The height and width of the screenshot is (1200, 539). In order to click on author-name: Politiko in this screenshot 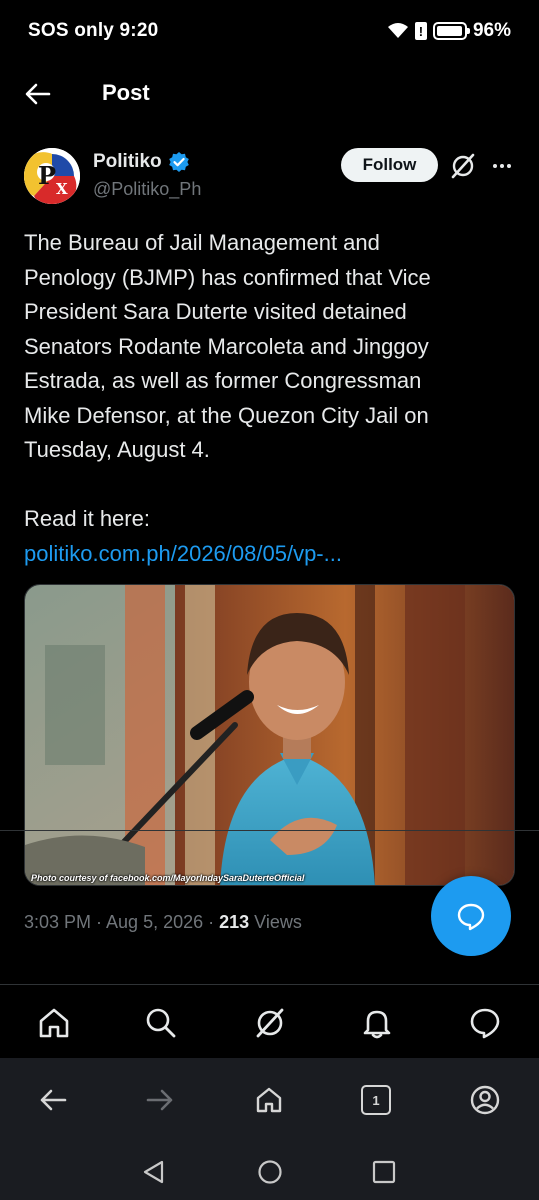, I will do `click(141, 162)`.